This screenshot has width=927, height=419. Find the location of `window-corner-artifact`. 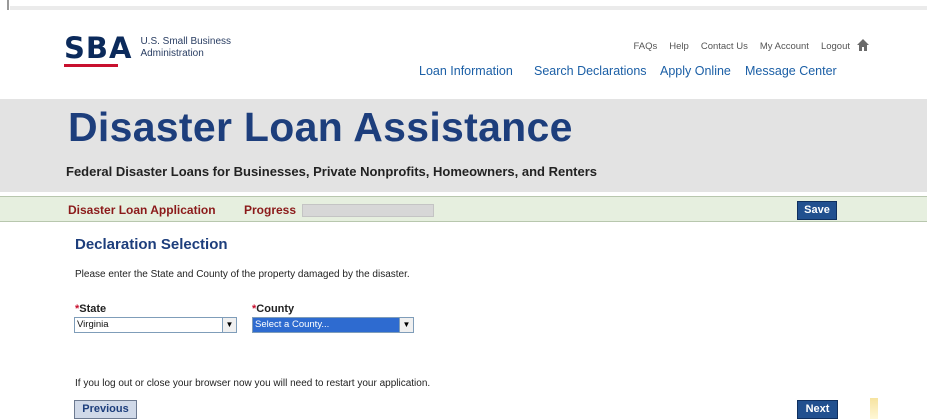

window-corner-artifact is located at coordinates (874, 408).